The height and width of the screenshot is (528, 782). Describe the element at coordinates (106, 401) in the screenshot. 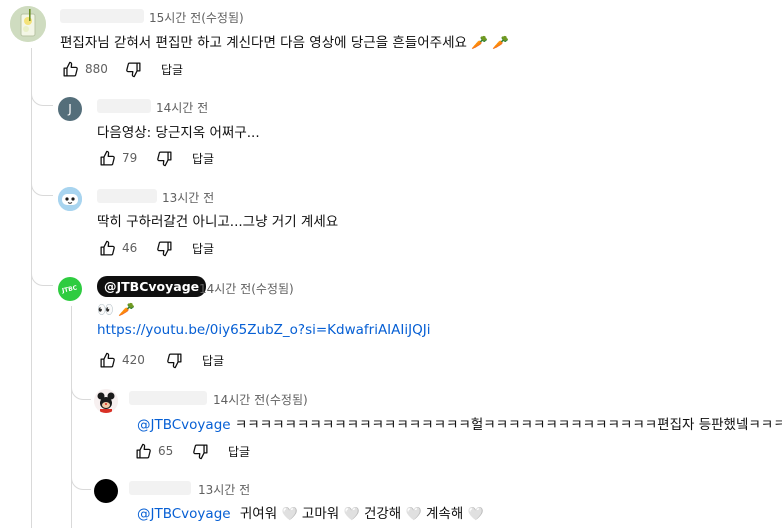

I see `mickey-avatar` at that location.